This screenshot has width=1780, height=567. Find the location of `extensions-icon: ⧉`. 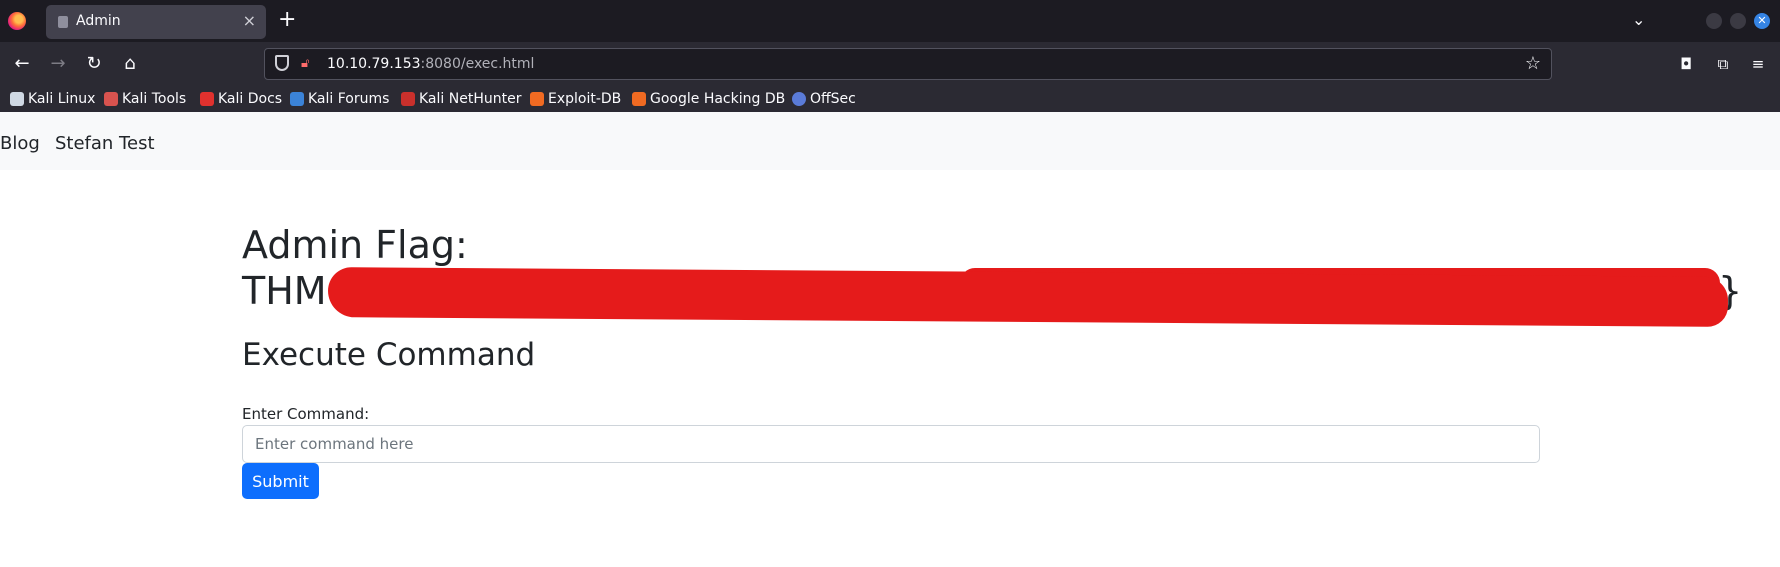

extensions-icon: ⧉ is located at coordinates (1723, 64).